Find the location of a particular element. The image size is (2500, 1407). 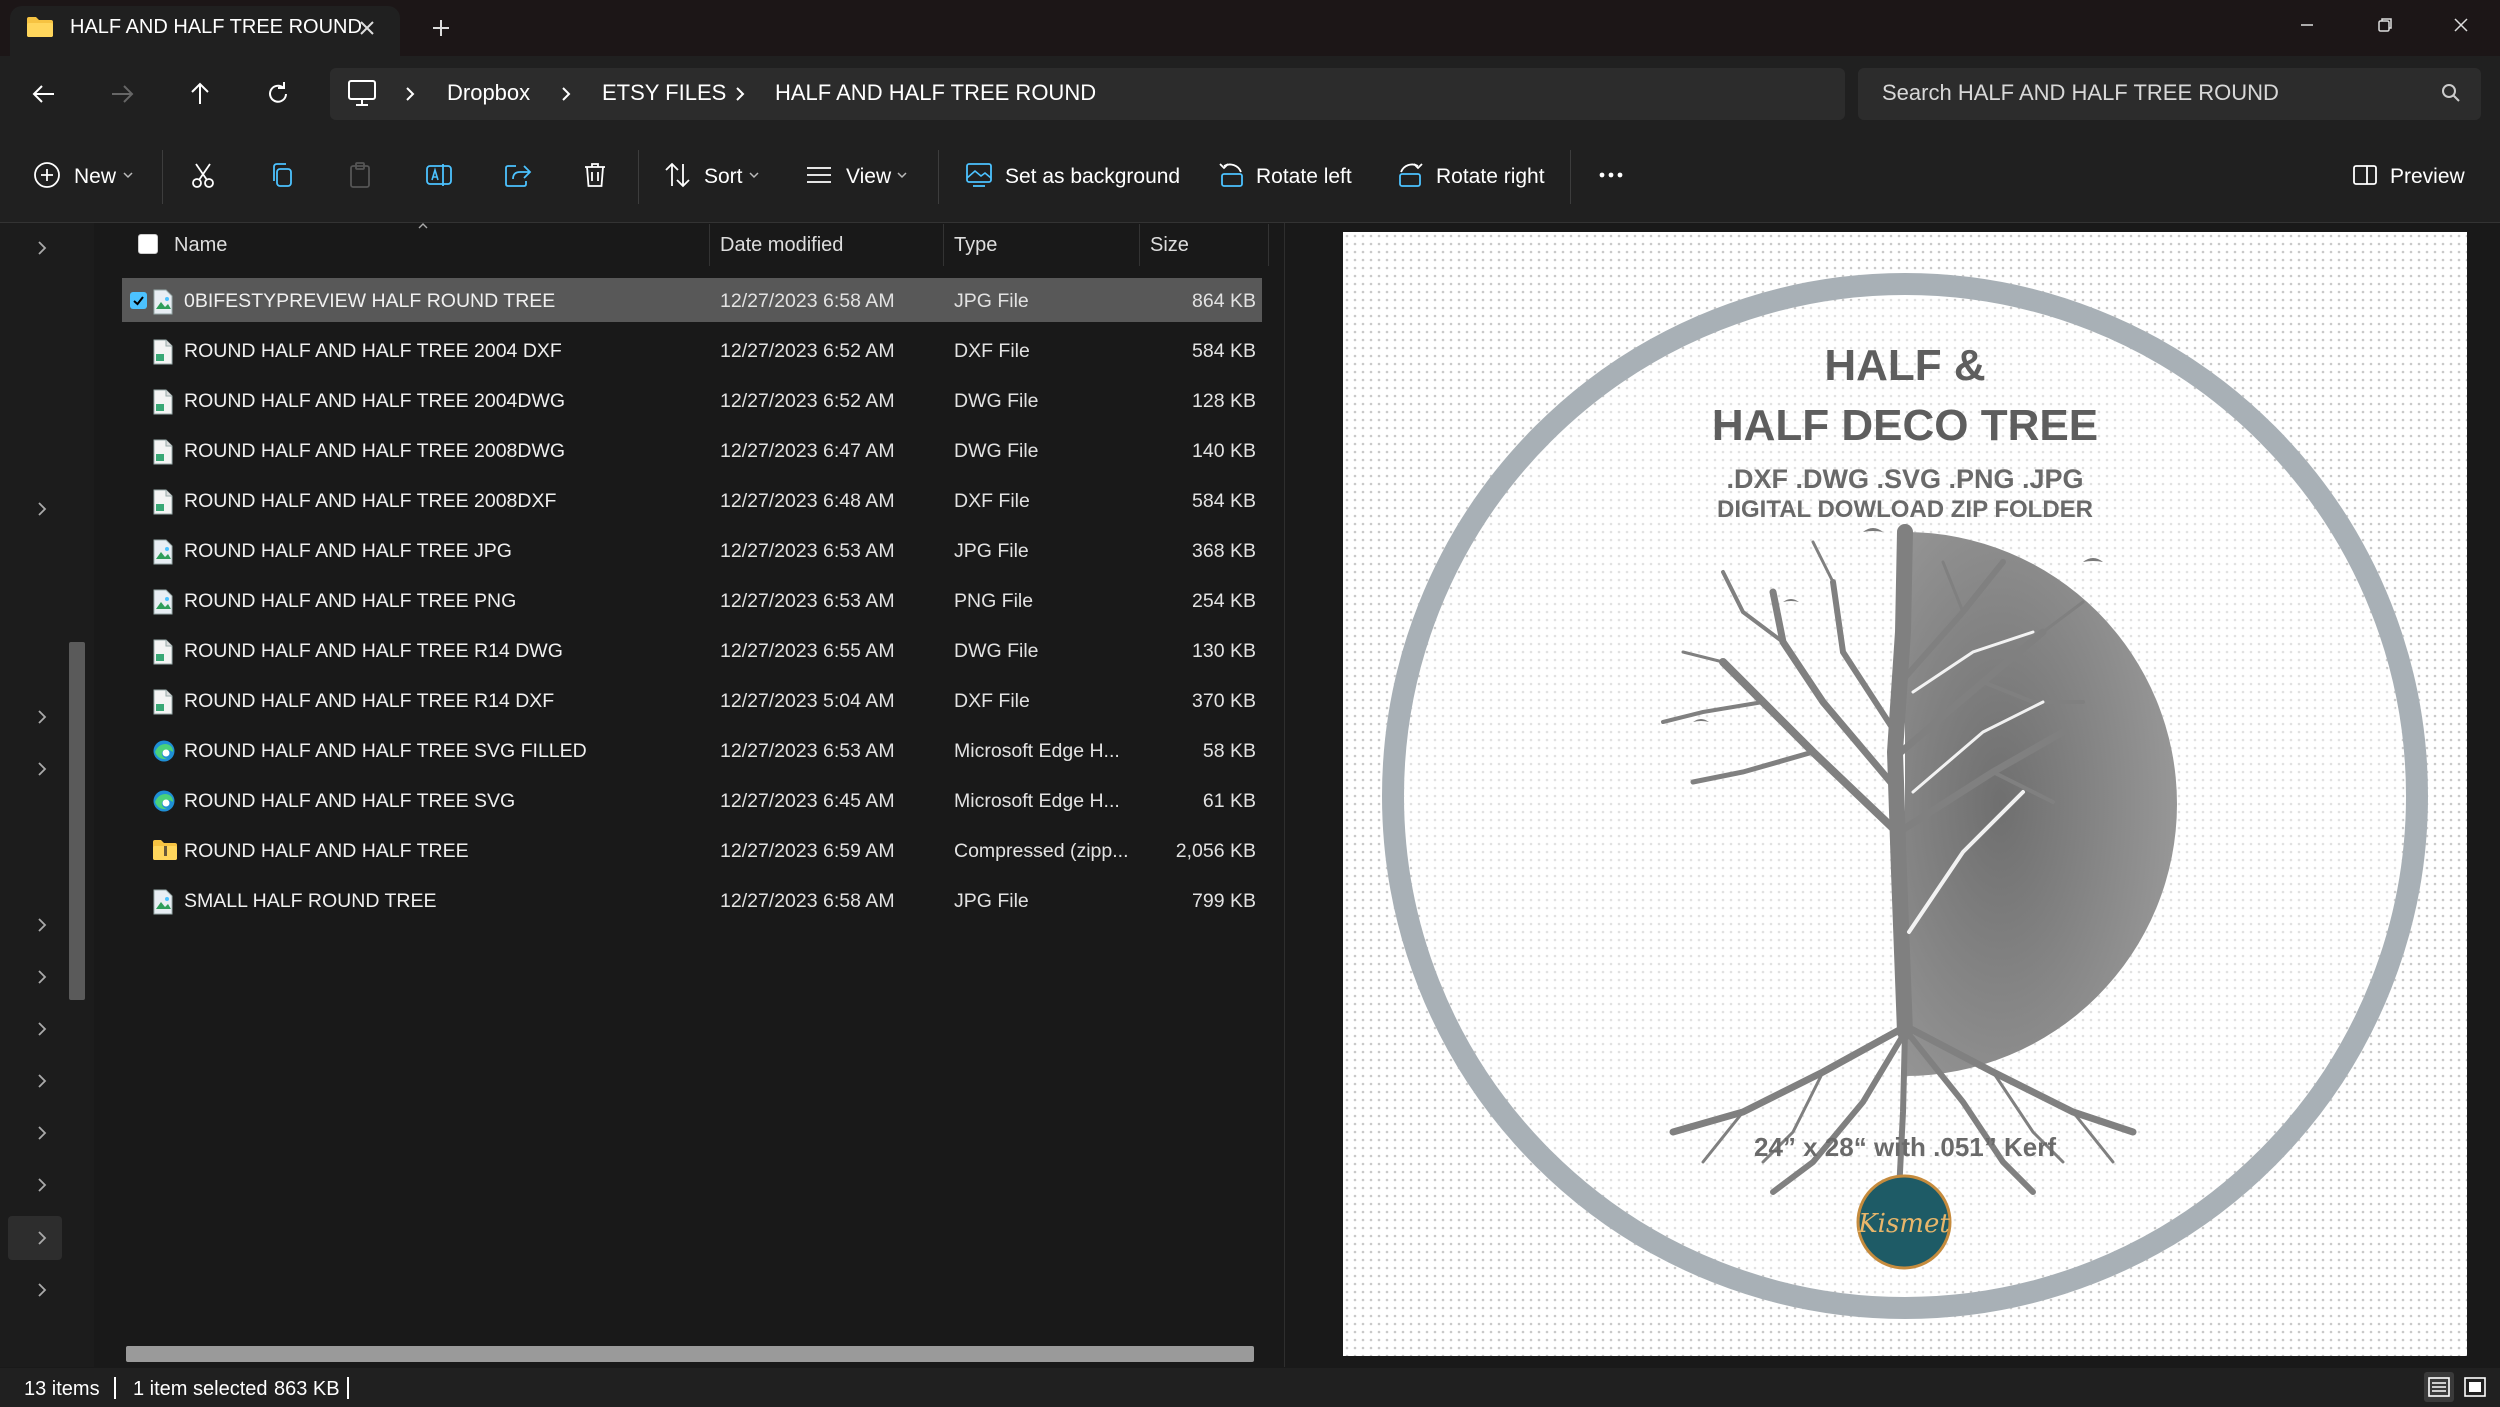

search-input: Search HALF AND HALF TREE ROUND is located at coordinates (2080, 93).